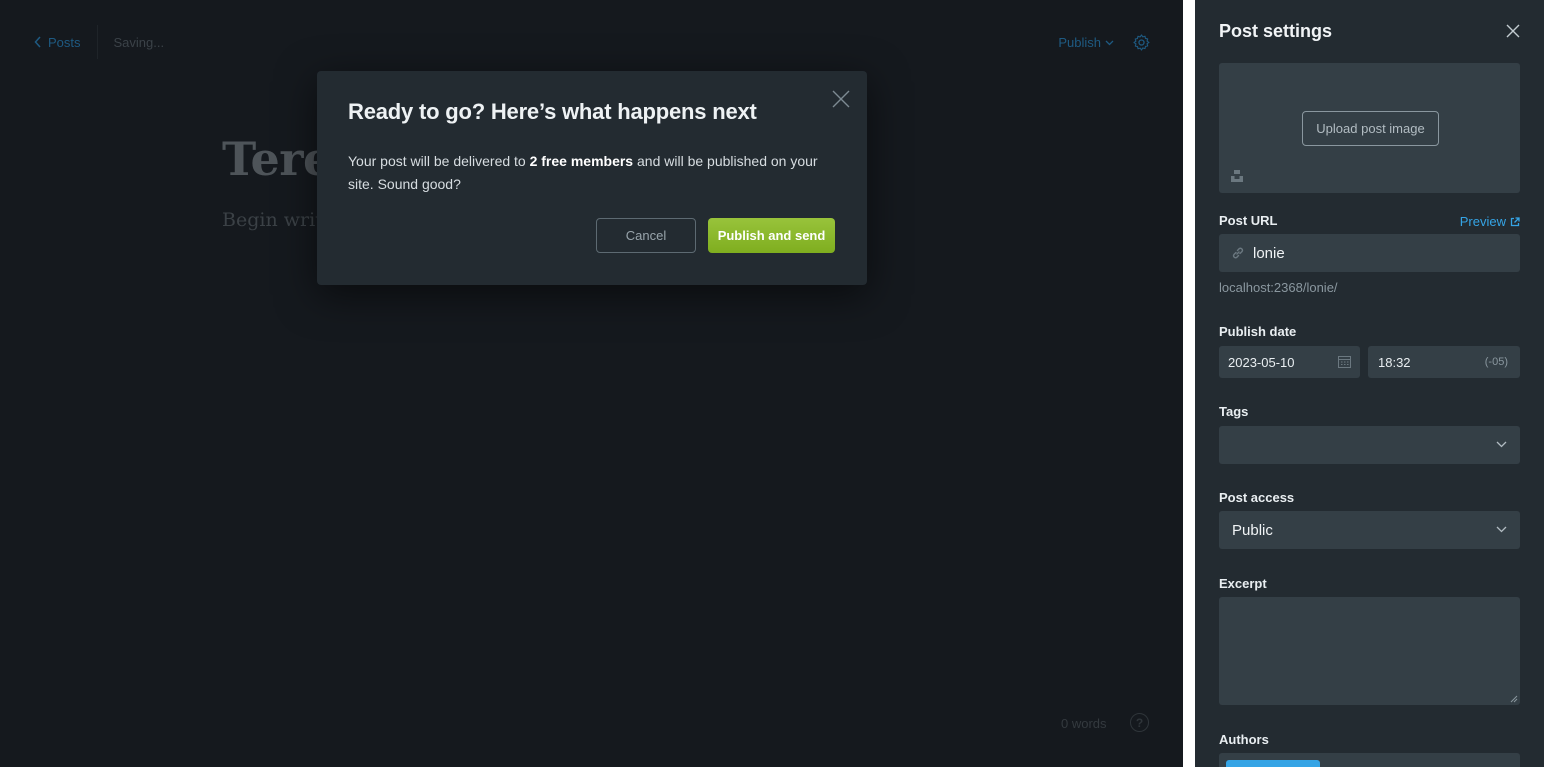 This screenshot has width=1544, height=767. Describe the element at coordinates (1276, 31) in the screenshot. I see `panel-title: Post settings` at that location.